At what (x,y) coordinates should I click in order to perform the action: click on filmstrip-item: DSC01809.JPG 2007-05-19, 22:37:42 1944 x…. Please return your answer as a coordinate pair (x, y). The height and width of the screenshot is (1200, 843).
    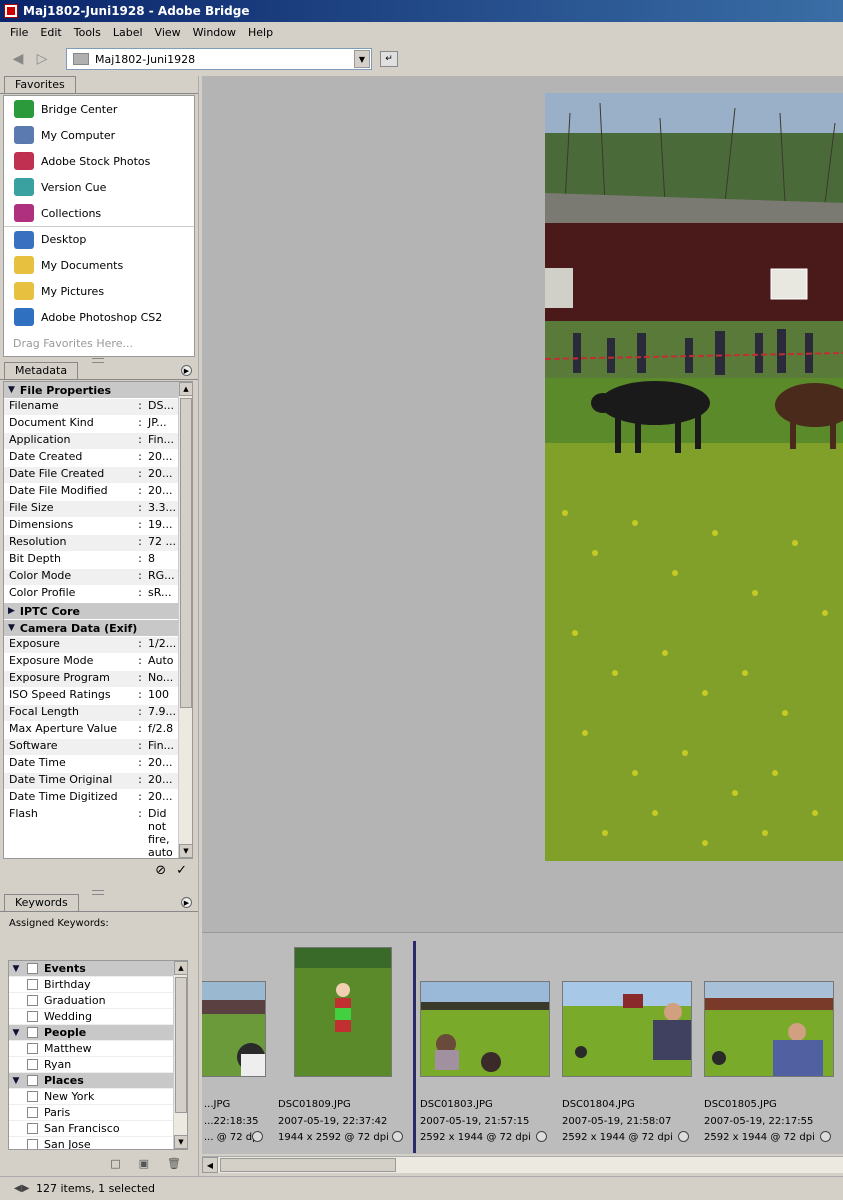
    Looking at the image, I should click on (348, 1043).